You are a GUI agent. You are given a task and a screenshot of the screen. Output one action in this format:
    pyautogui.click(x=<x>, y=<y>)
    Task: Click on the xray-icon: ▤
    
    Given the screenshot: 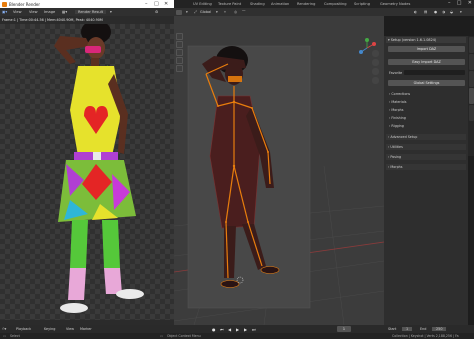 What is the action you would take?
    pyautogui.click(x=425, y=12)
    